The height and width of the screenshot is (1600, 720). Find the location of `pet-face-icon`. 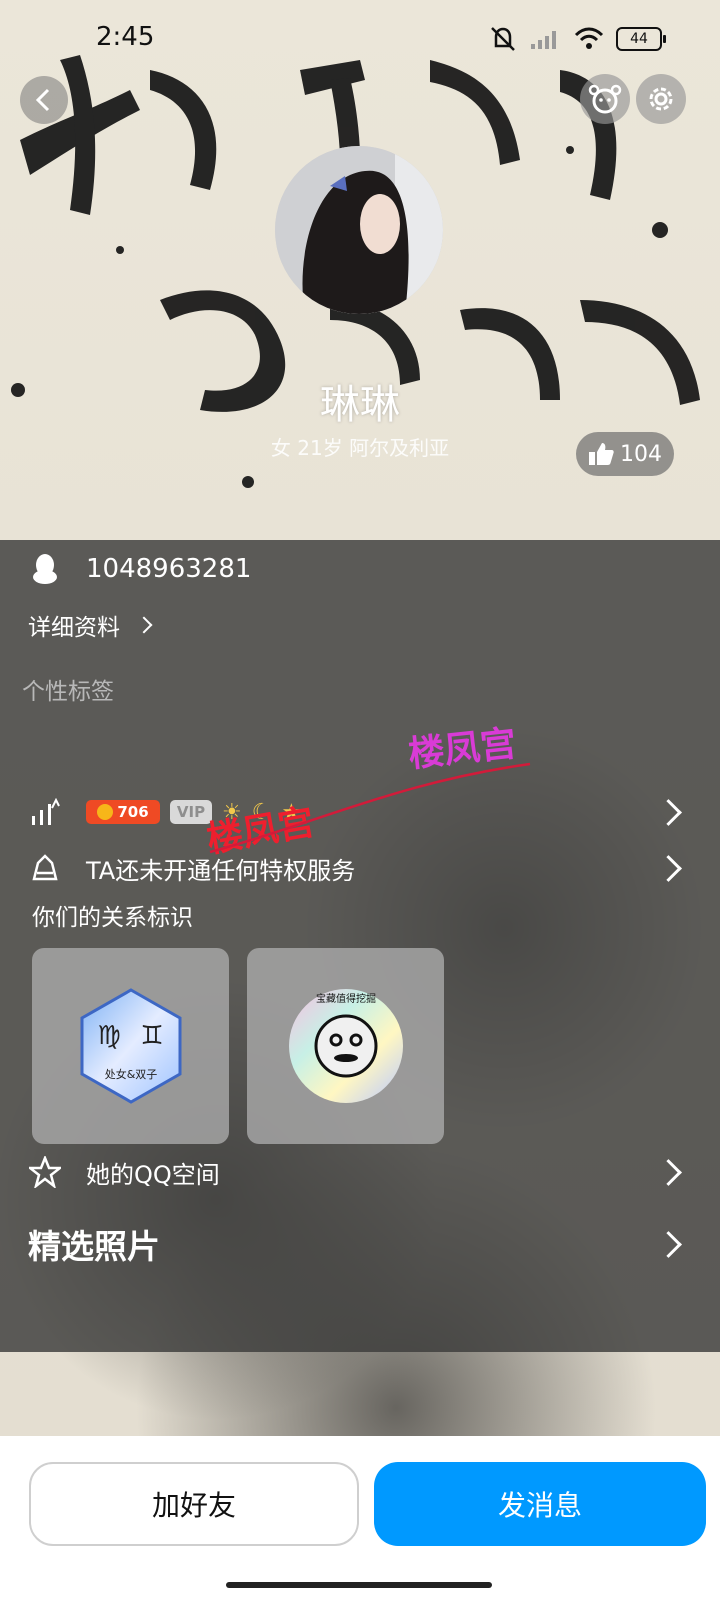

pet-face-icon is located at coordinates (605, 99).